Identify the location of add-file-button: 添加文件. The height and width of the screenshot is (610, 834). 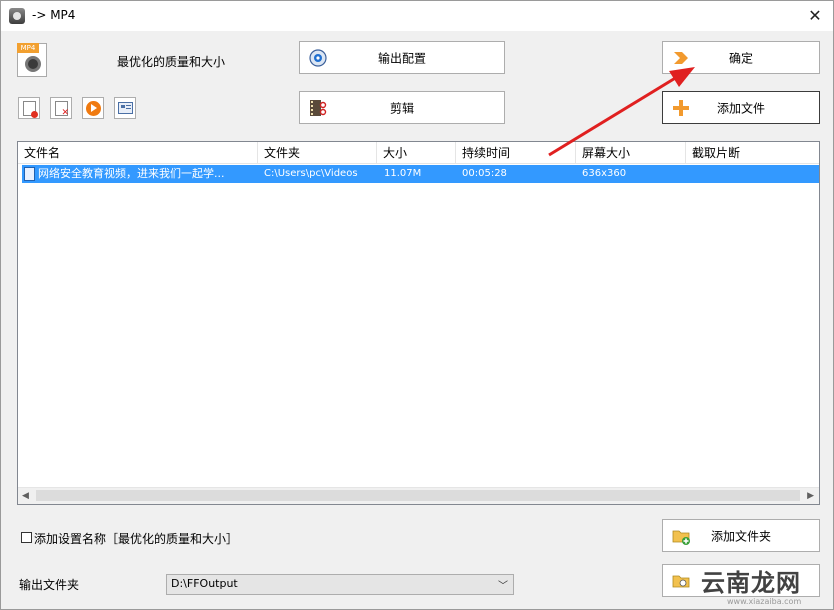
(741, 107).